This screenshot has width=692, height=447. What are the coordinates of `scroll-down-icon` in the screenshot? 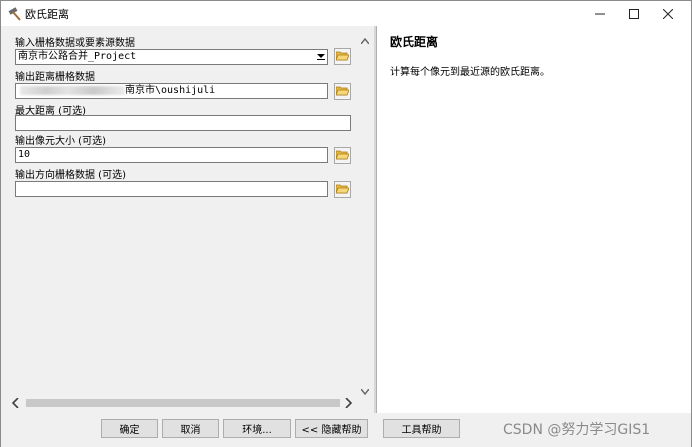 It's located at (365, 391).